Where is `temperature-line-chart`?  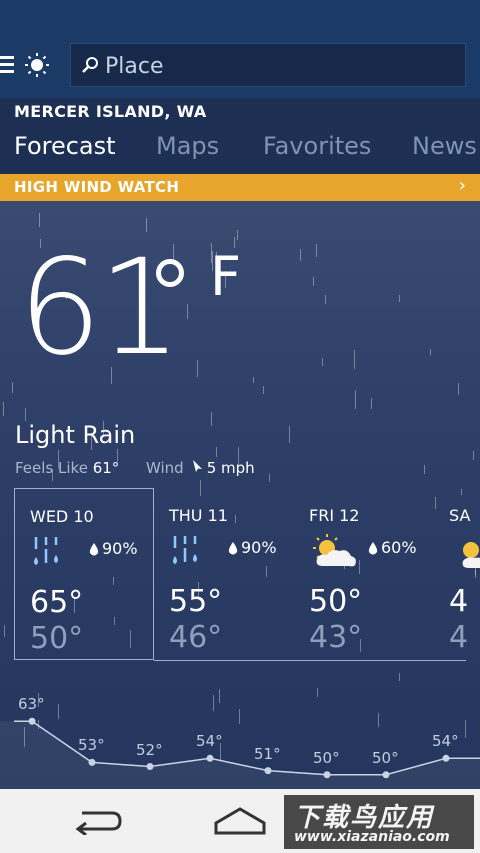 temperature-line-chart is located at coordinates (240, 753).